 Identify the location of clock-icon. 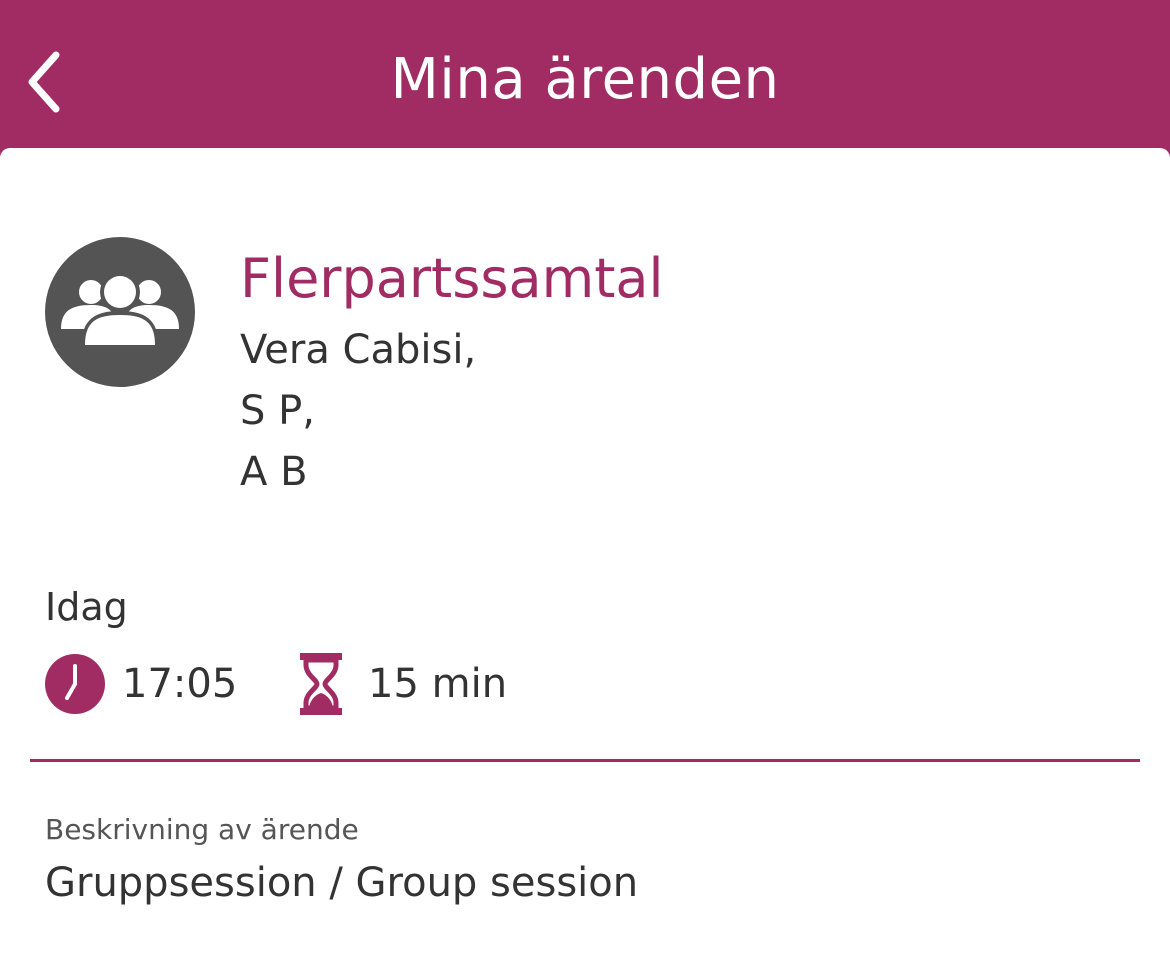
(75, 684).